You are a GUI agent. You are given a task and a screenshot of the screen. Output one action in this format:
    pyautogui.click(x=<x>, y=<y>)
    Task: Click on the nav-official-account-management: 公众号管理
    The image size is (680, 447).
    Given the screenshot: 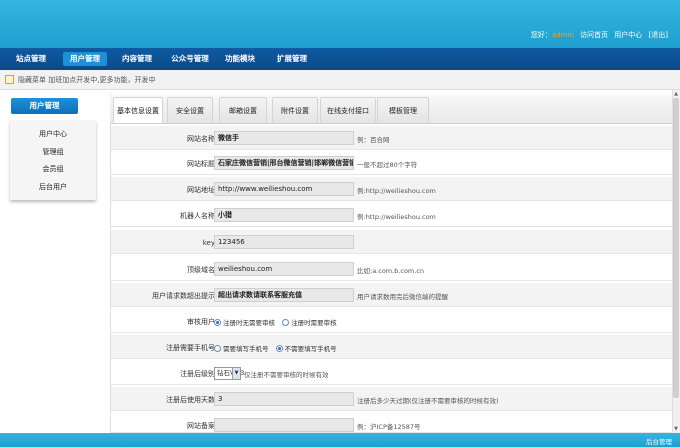 What is the action you would take?
    pyautogui.click(x=190, y=59)
    